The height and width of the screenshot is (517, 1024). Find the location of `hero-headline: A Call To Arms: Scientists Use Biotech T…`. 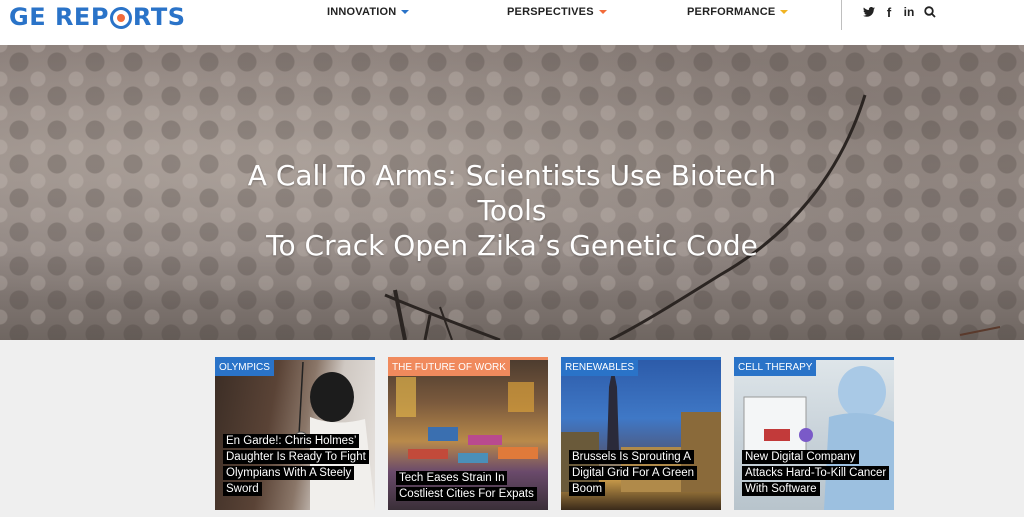

hero-headline: A Call To Arms: Scientists Use Biotech T… is located at coordinates (512, 210).